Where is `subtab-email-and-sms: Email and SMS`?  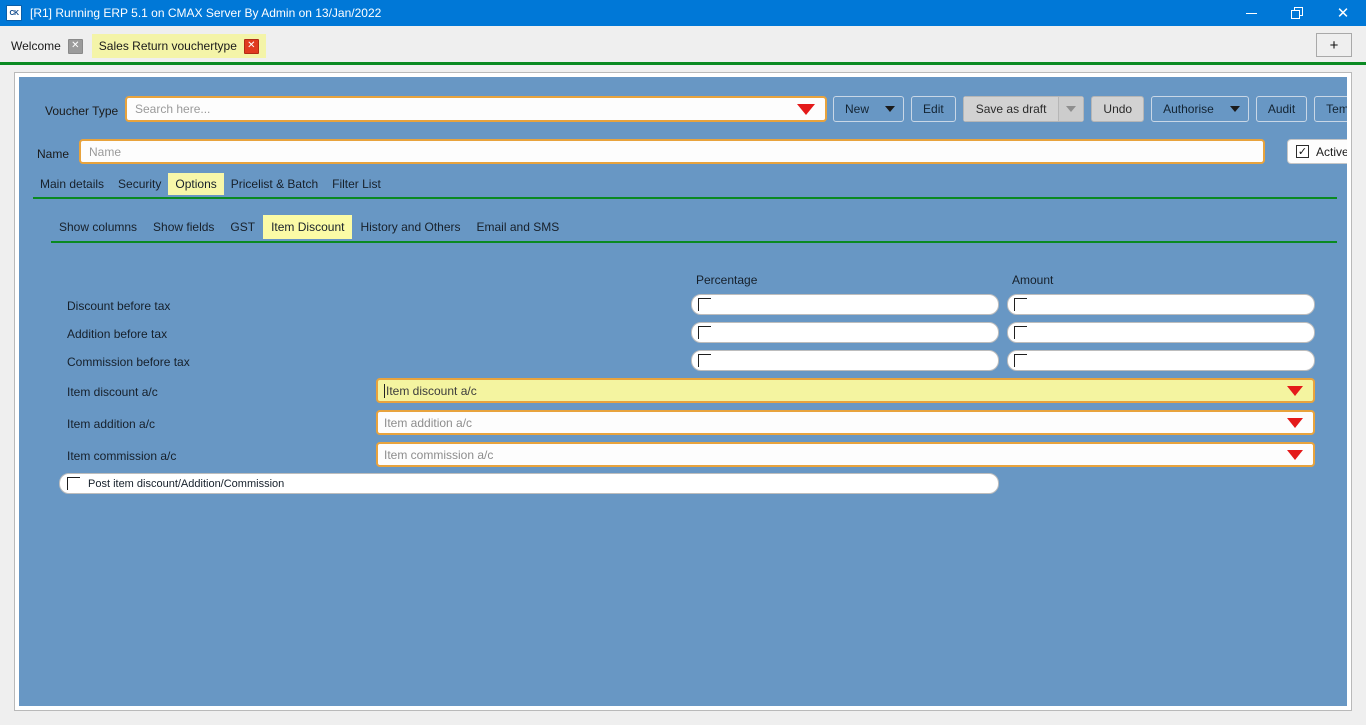
subtab-email-and-sms: Email and SMS is located at coordinates (518, 227).